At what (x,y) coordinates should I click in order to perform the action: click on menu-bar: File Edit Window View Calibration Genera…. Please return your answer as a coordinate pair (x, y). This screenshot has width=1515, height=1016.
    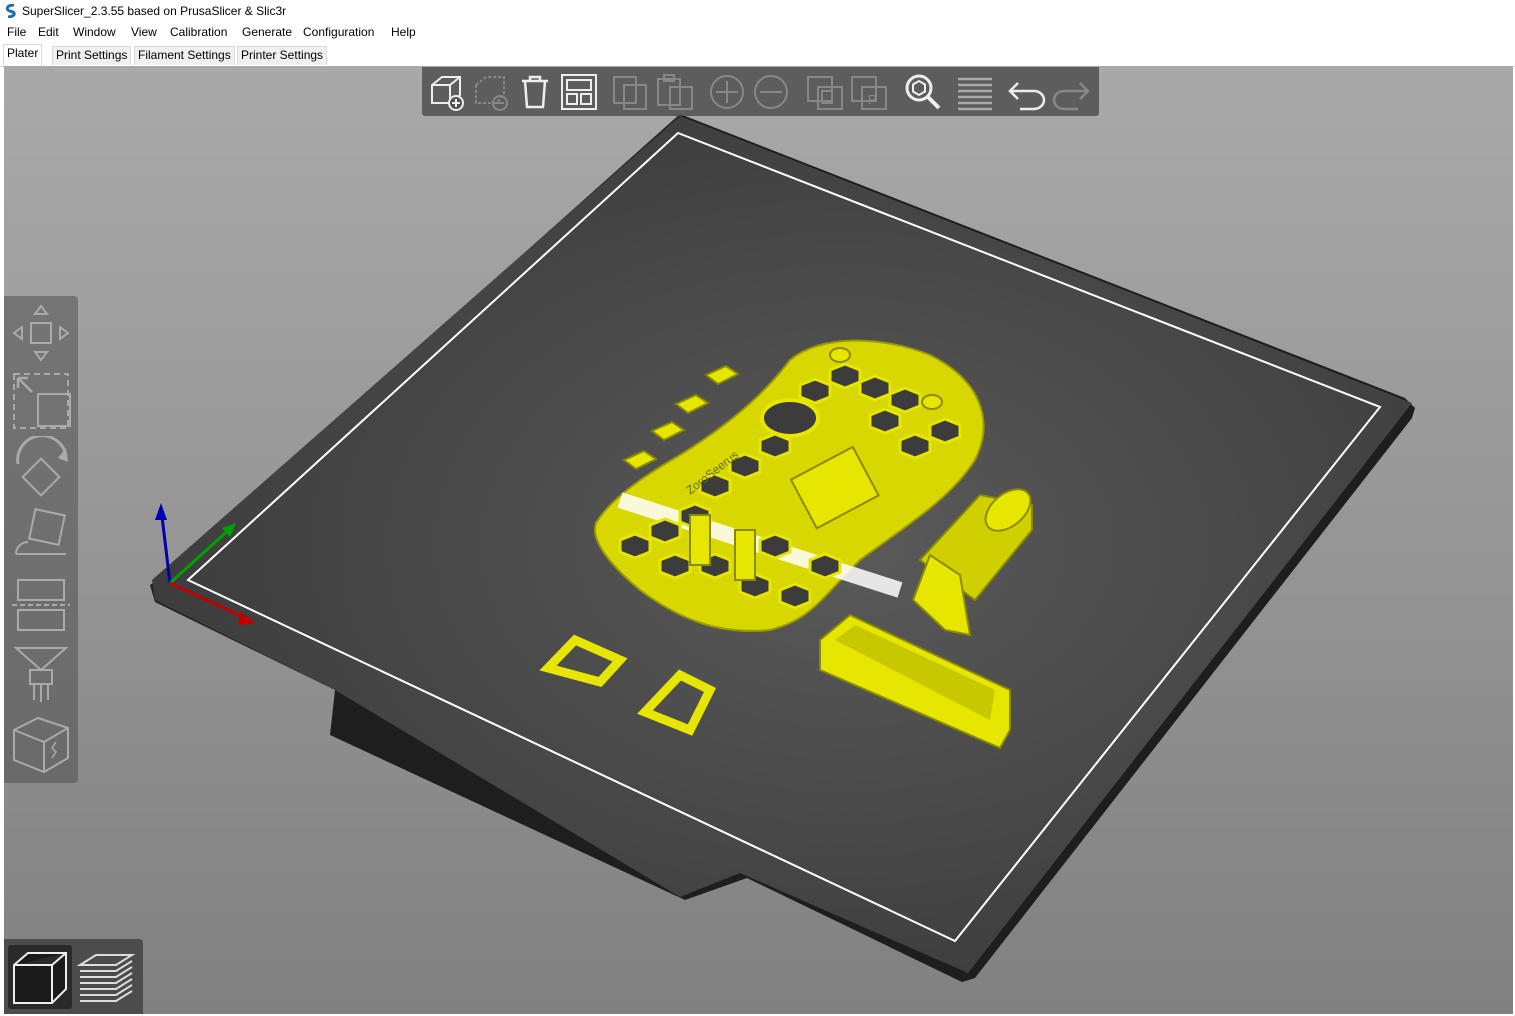
    Looking at the image, I should click on (757, 32).